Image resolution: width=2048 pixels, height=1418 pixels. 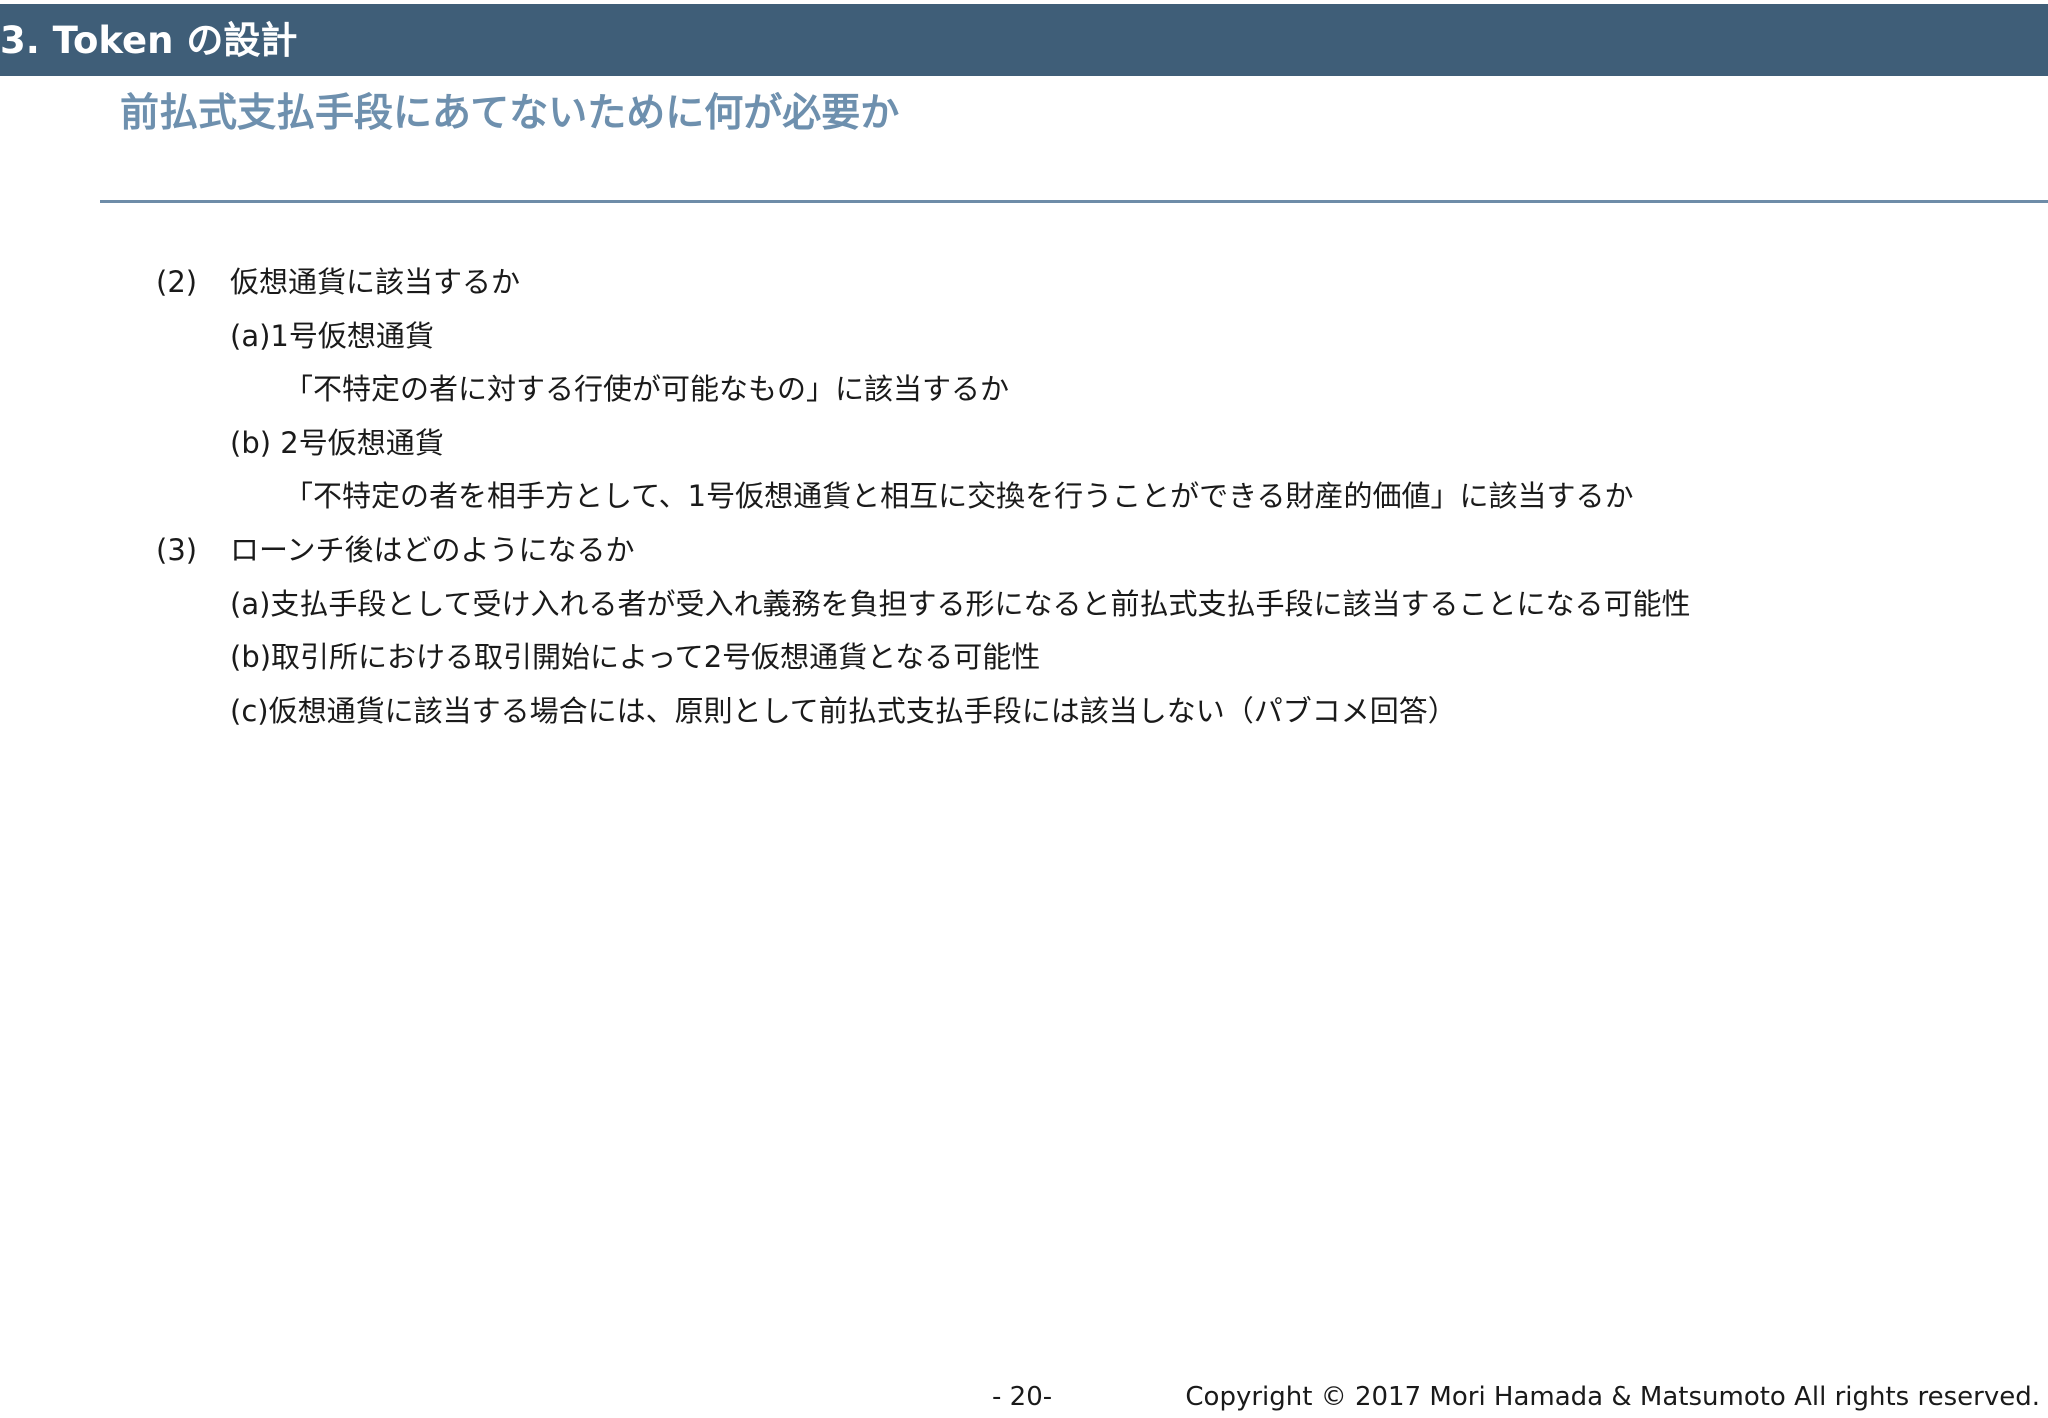 What do you see at coordinates (1024, 40) in the screenshot?
I see `header-bar` at bounding box center [1024, 40].